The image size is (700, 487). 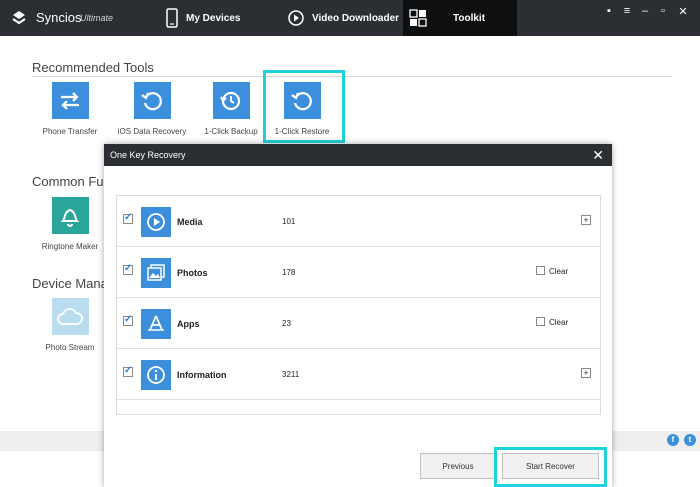 I want to click on feedback-icon: ▪, so click(x=609, y=11).